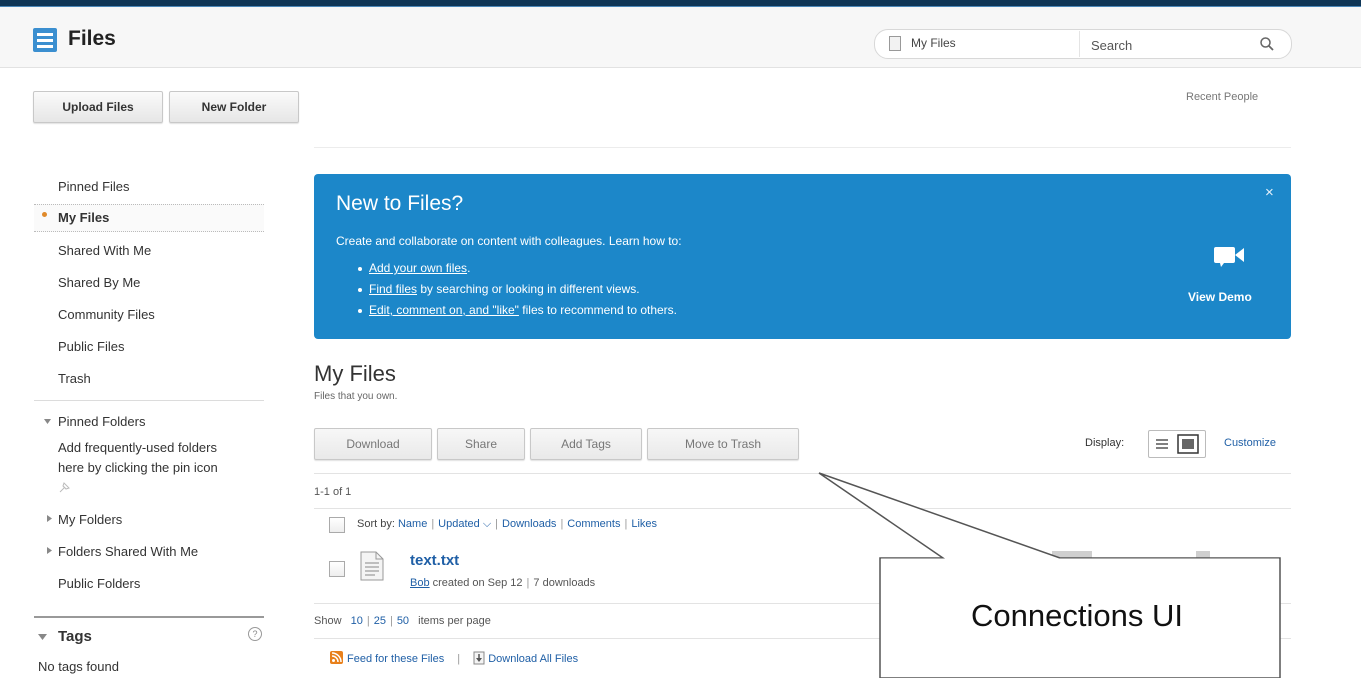 The height and width of the screenshot is (678, 1361). Describe the element at coordinates (1049, 575) in the screenshot. I see `callout-shape` at that location.